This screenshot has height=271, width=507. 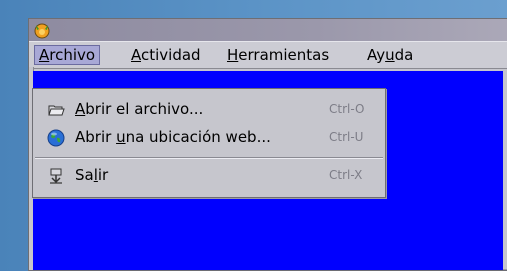 I want to click on menu-actividad: Actividad, so click(x=166, y=55).